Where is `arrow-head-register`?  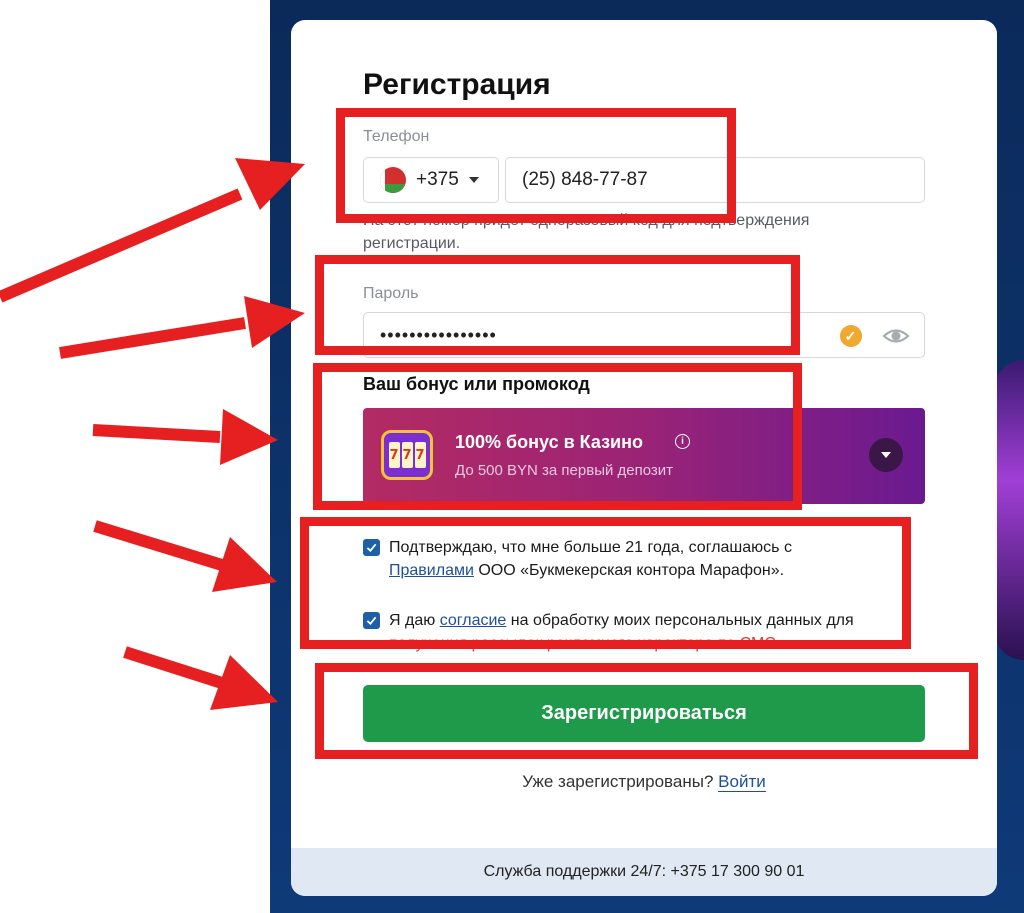
arrow-head-register is located at coordinates (244, 682).